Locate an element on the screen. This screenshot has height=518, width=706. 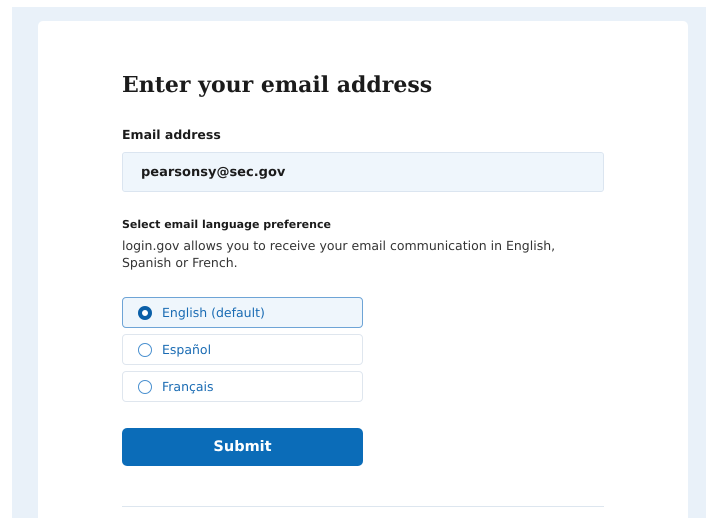
hint-text: login.gov allows you to receive your email communication in English, Spanish or French. is located at coordinates (339, 254).